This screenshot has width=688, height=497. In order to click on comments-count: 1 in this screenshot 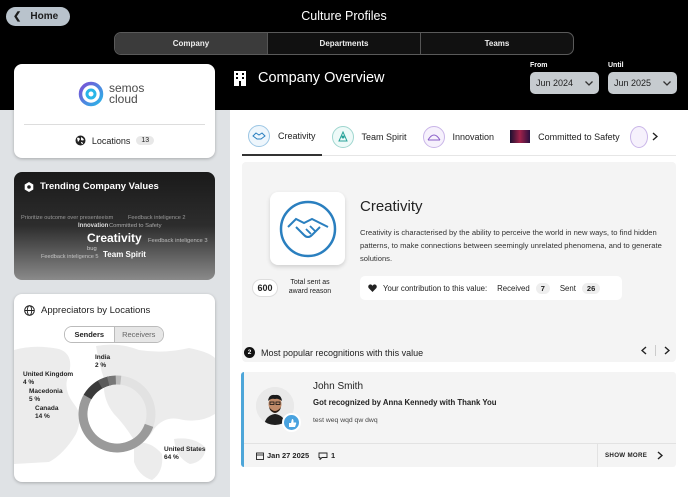, I will do `click(333, 455)`.